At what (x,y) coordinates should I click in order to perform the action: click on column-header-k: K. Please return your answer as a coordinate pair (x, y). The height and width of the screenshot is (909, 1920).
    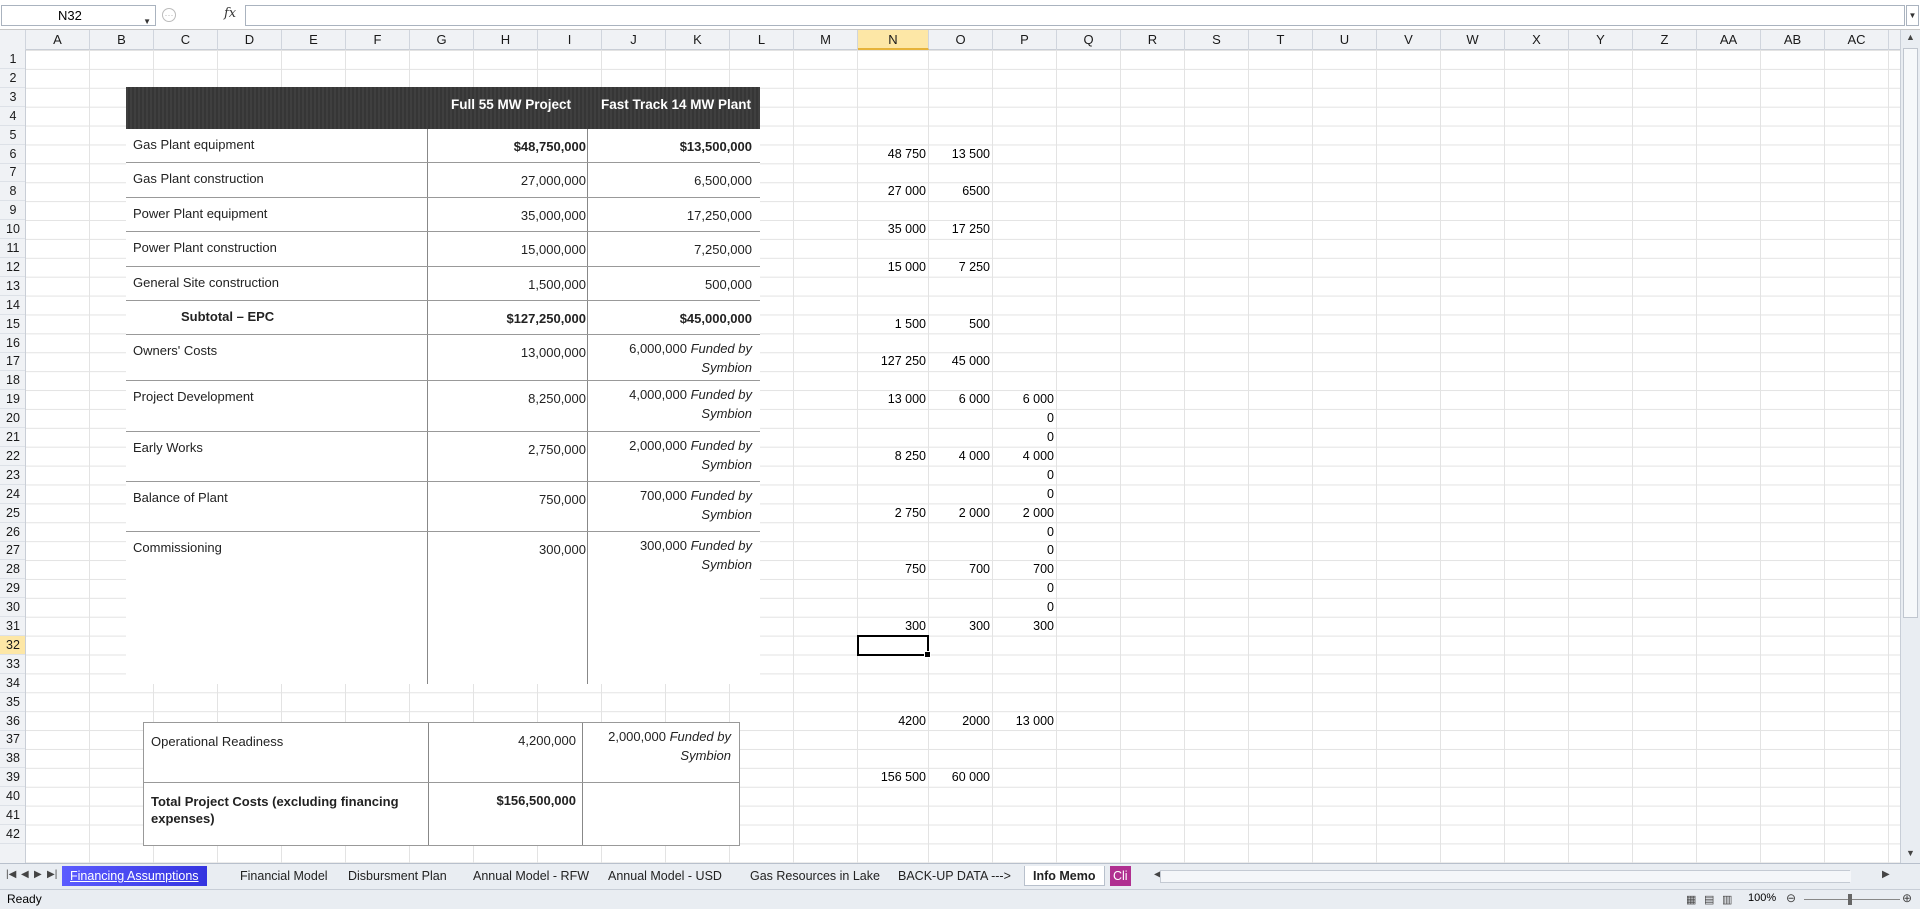
    Looking at the image, I should click on (698, 40).